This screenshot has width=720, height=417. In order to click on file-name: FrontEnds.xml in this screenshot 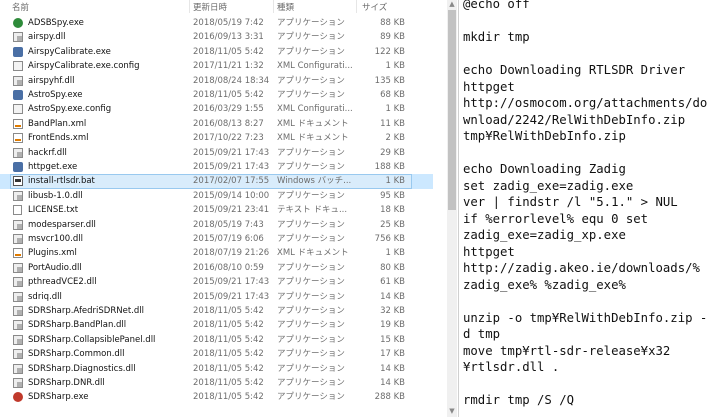, I will do `click(58, 138)`.